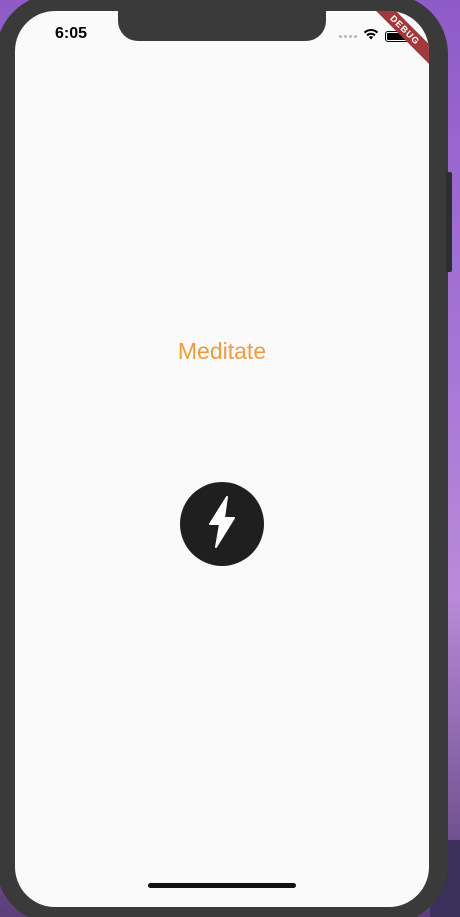 Image resolution: width=460 pixels, height=917 pixels. Describe the element at coordinates (371, 36) in the screenshot. I see `wifi-icon` at that location.